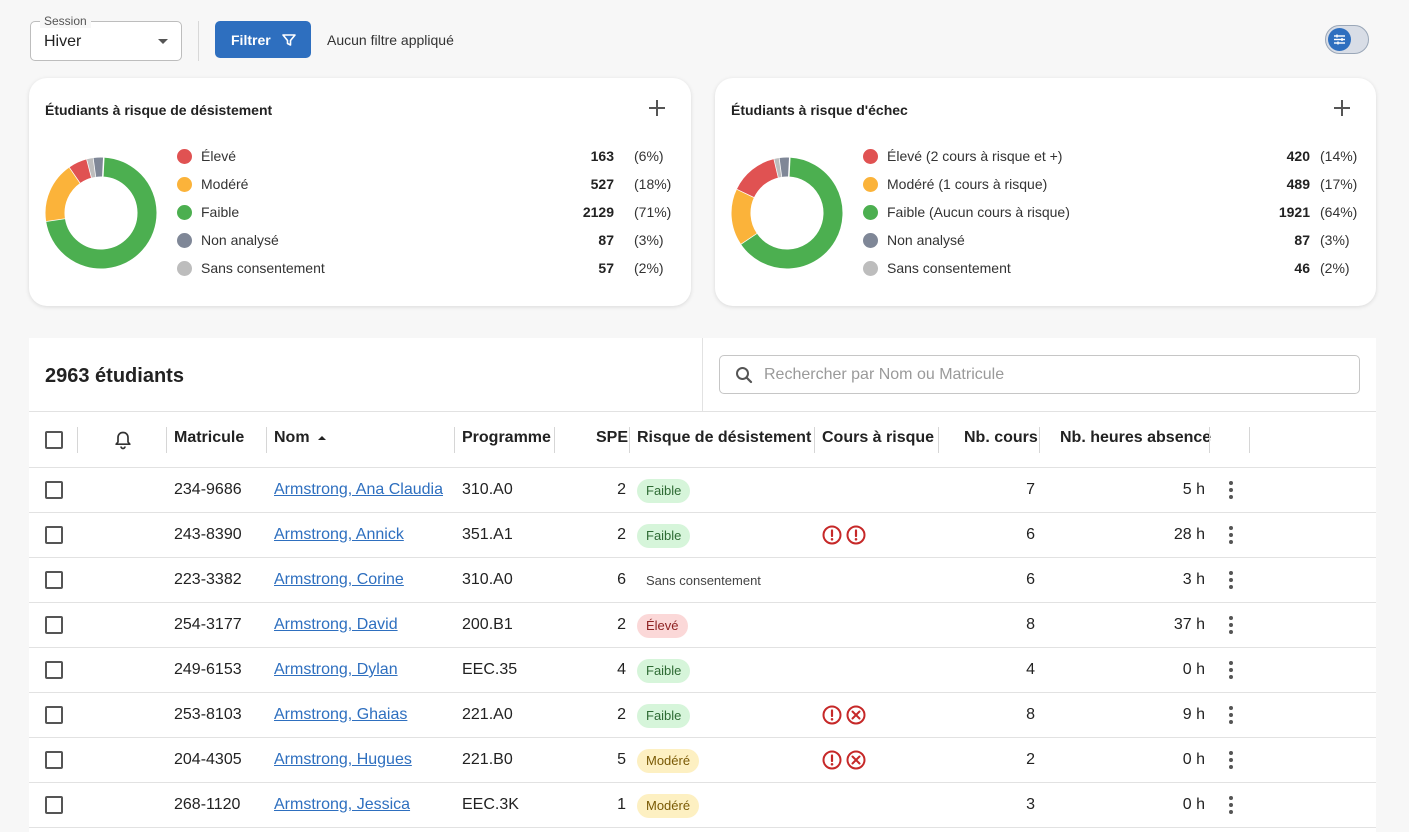  Describe the element at coordinates (1302, 240) in the screenshot. I see `legend-count: 87` at that location.